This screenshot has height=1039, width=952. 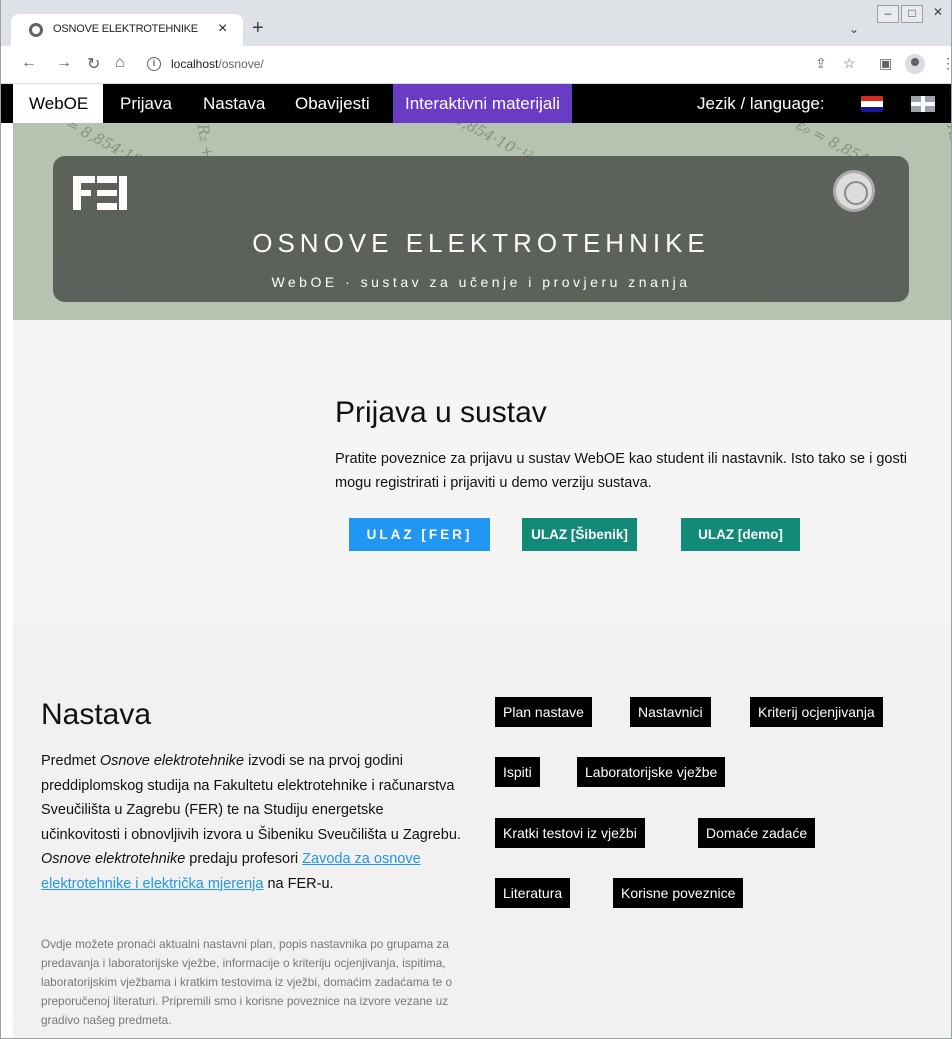 I want to click on tab-close-icon: ×, so click(x=222, y=29).